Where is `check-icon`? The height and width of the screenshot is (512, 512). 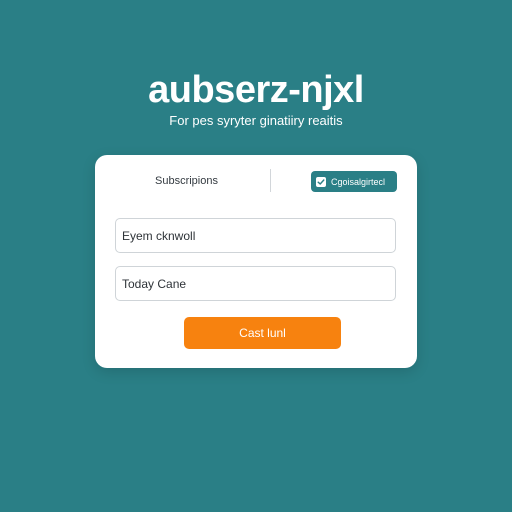
check-icon is located at coordinates (321, 181).